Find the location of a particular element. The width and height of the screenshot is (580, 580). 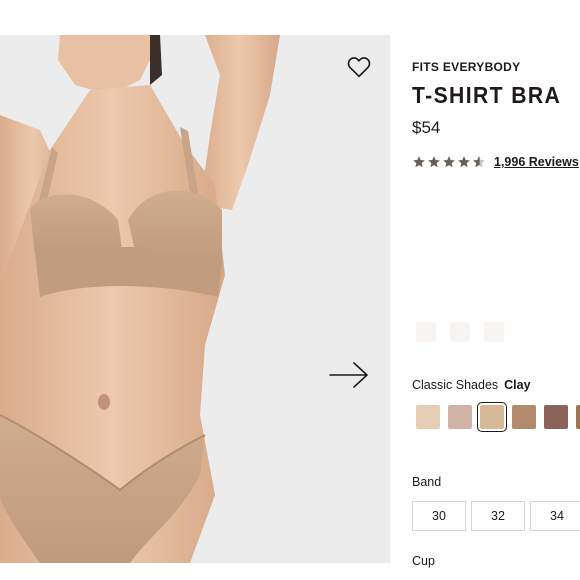

swatch-cocoa is located at coordinates (556, 417).